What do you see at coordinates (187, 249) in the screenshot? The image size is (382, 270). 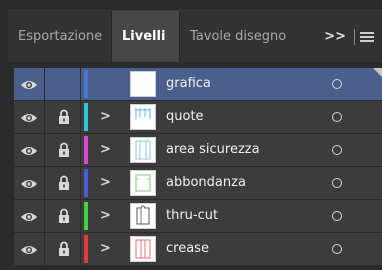 I see `layer-name: crease` at bounding box center [187, 249].